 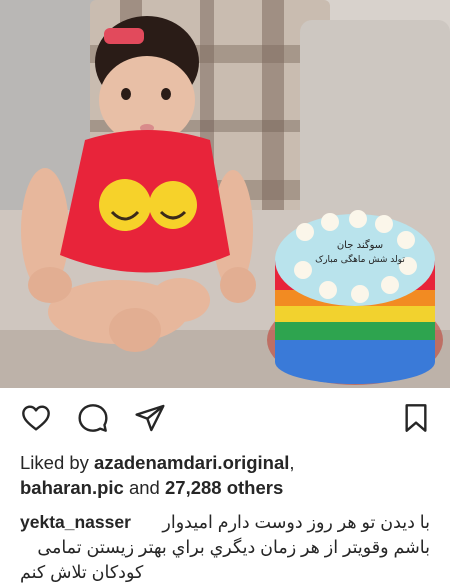 I want to click on comment-button, so click(x=93, y=418).